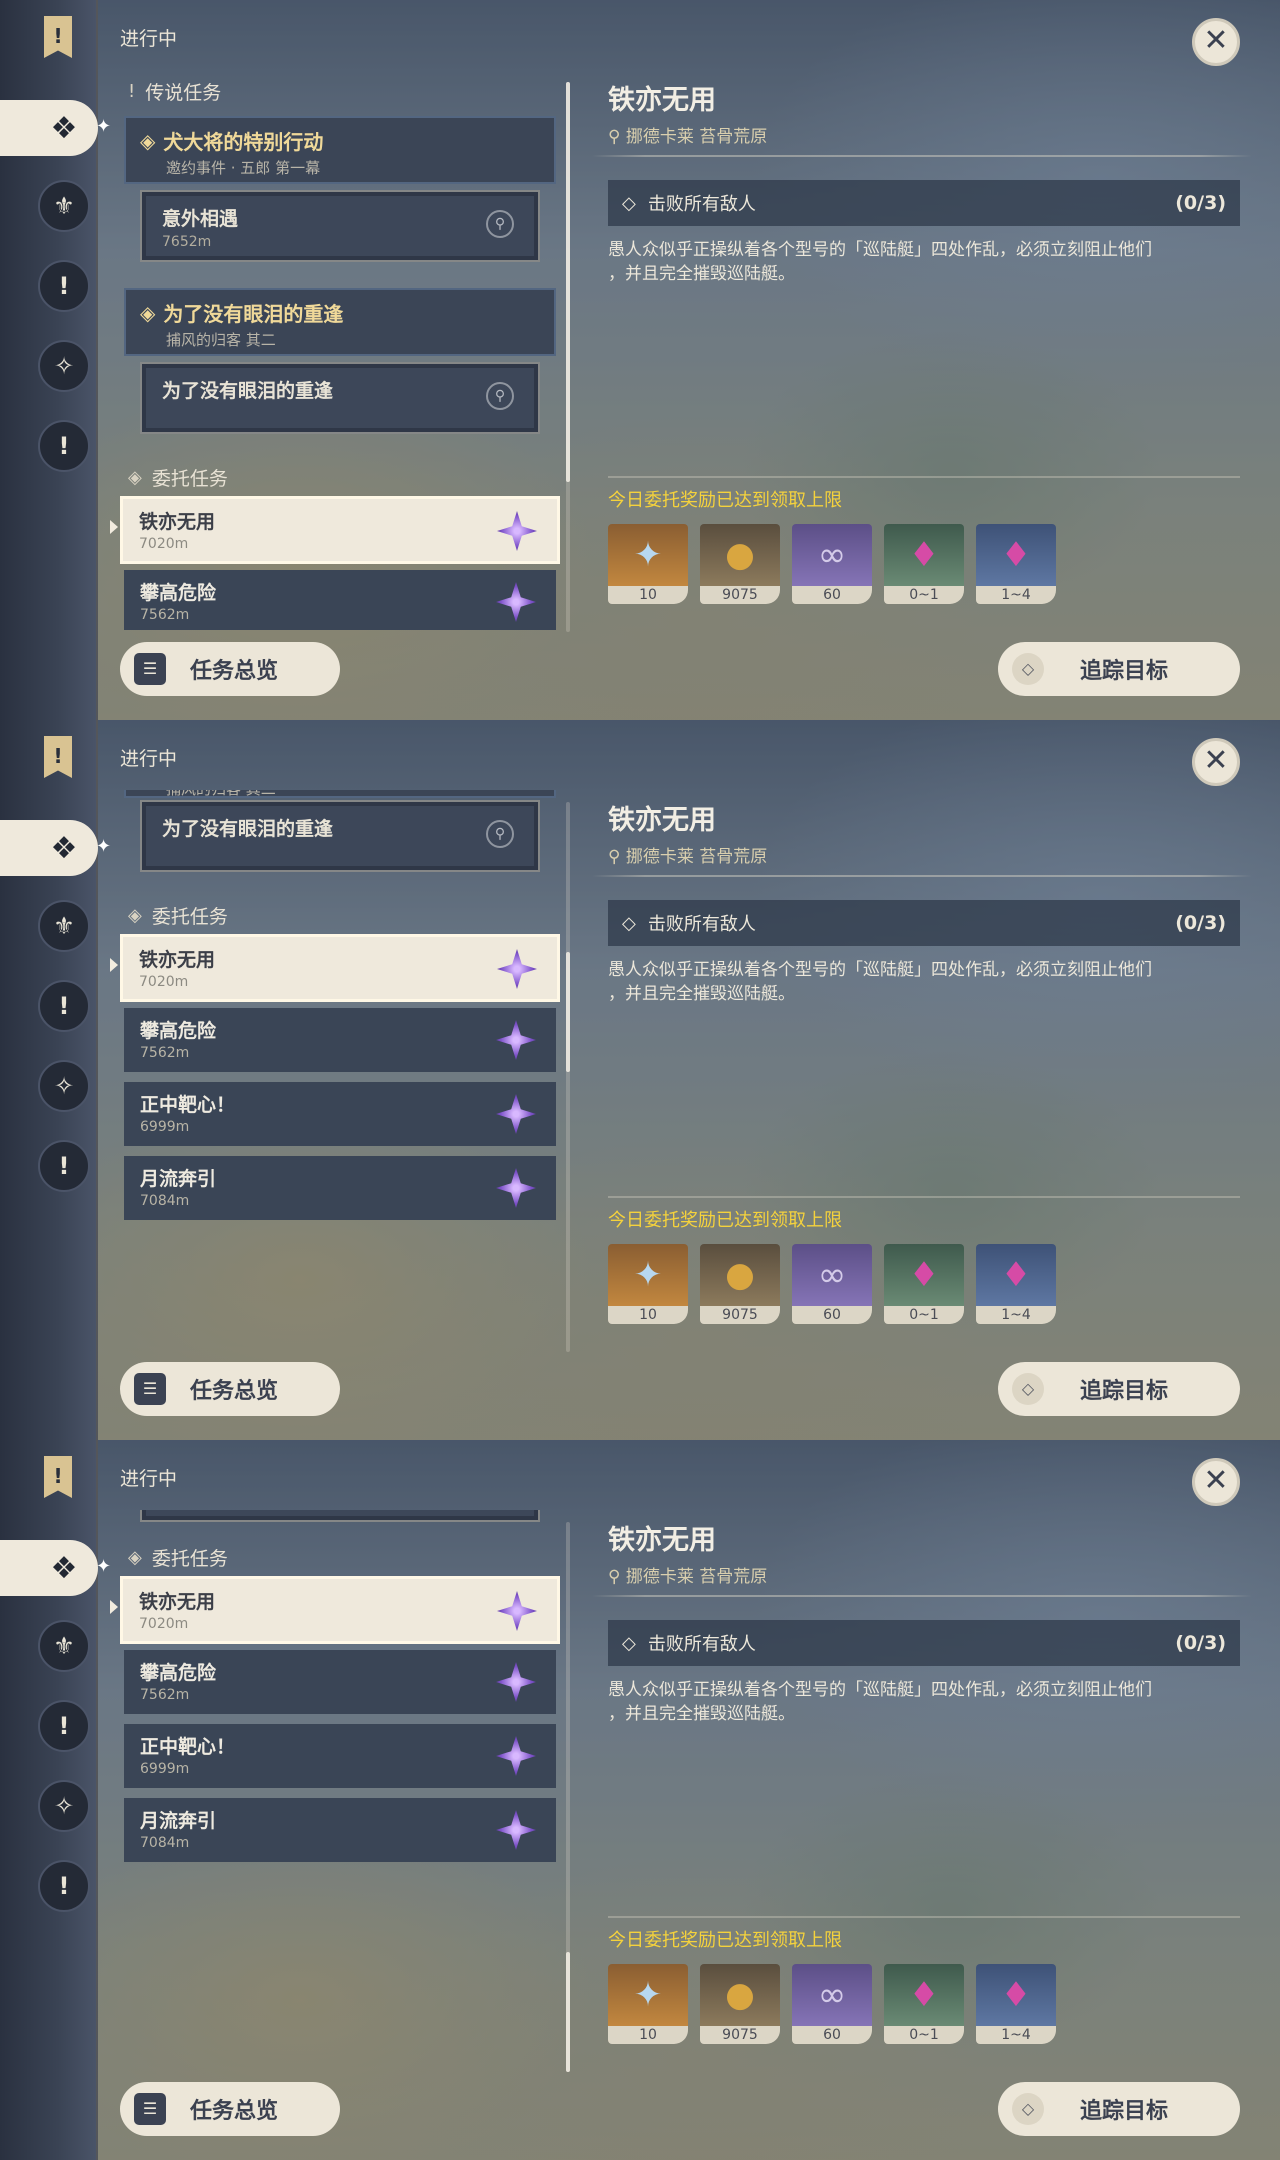  What do you see at coordinates (629, 1643) in the screenshot?
I see `objective-diamond-icon: ◇` at bounding box center [629, 1643].